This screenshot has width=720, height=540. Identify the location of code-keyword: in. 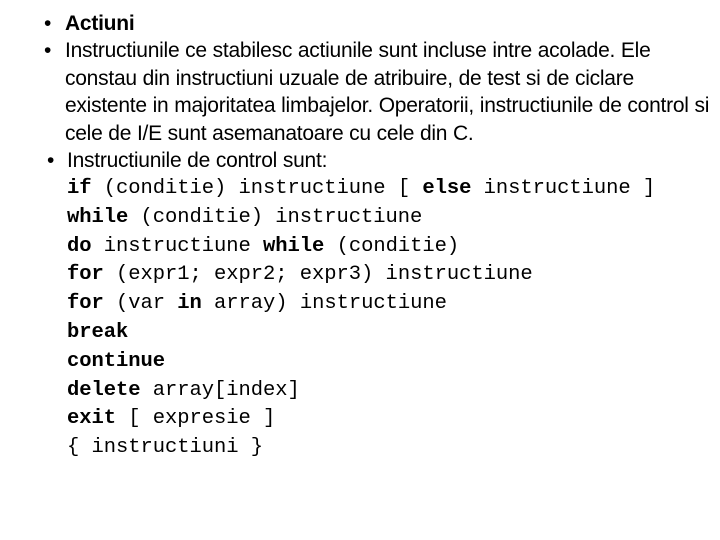
(189, 304).